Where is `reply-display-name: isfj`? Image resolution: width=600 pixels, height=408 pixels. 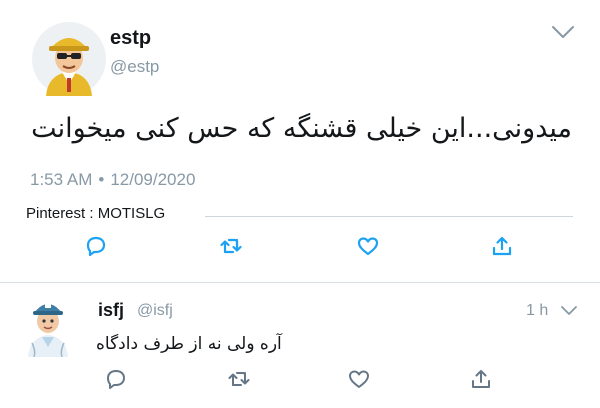
reply-display-name: isfj is located at coordinates (111, 310).